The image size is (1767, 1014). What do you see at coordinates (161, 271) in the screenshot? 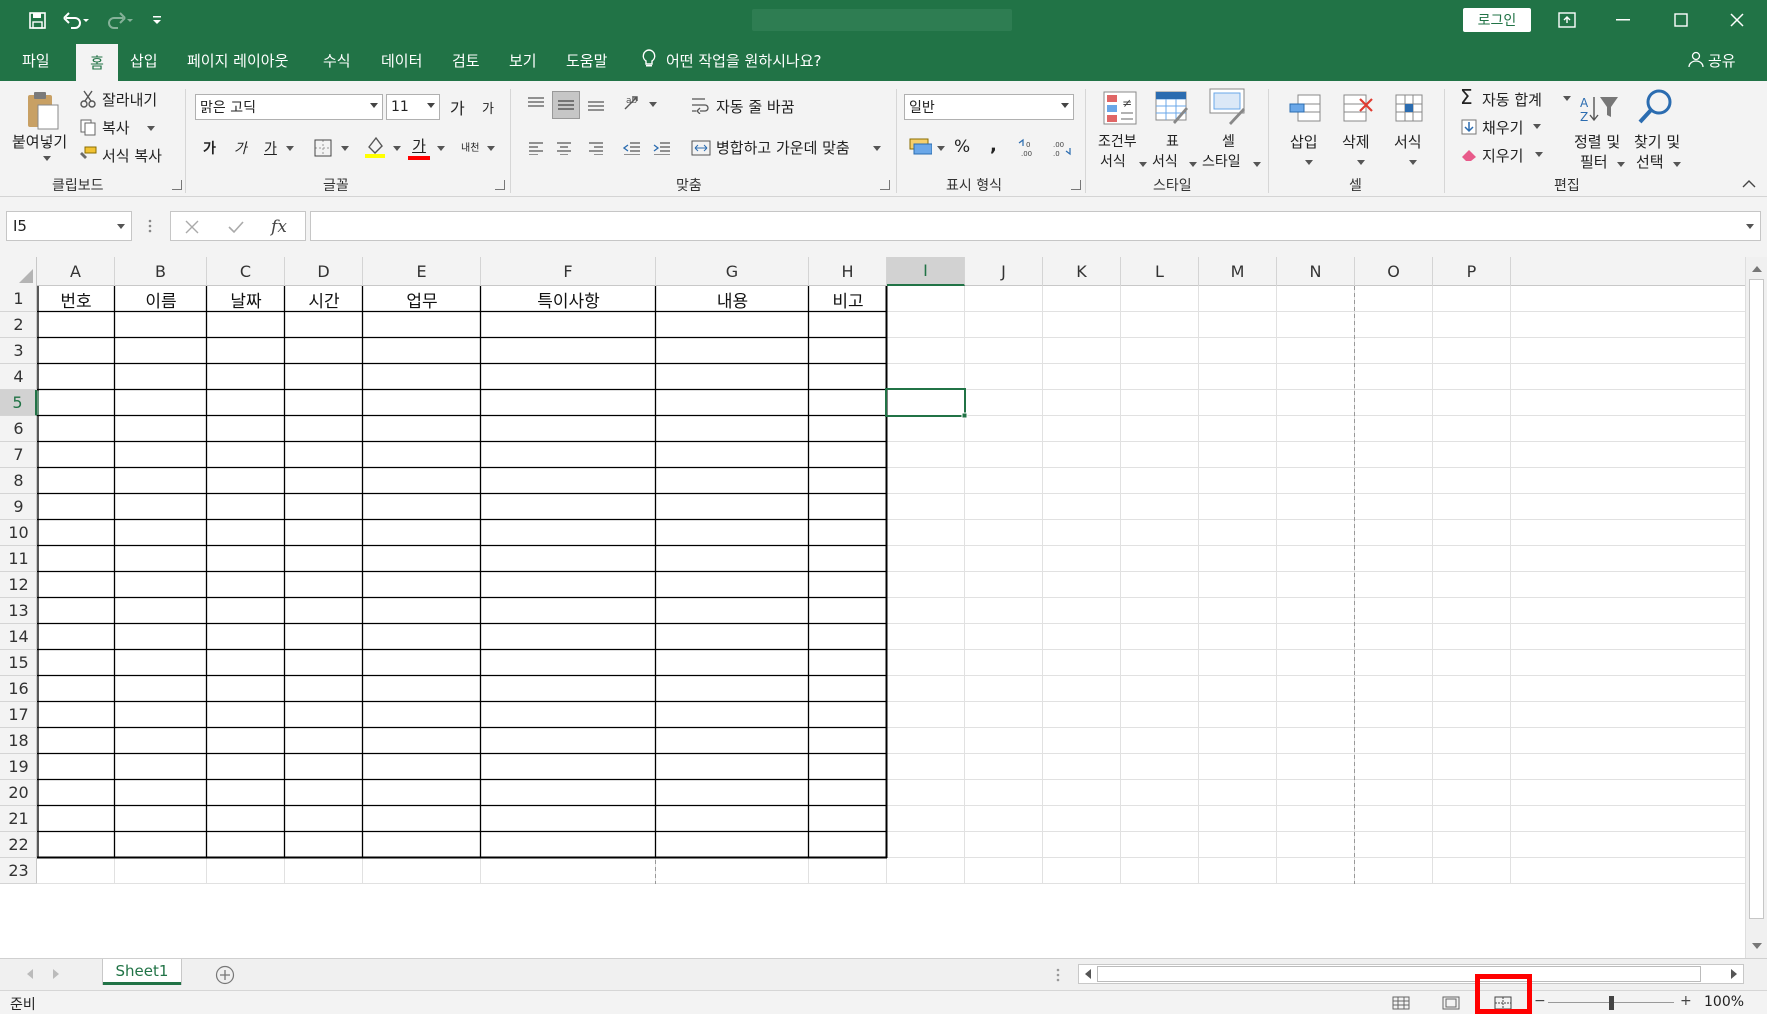
I see `column-header-b: B` at bounding box center [161, 271].